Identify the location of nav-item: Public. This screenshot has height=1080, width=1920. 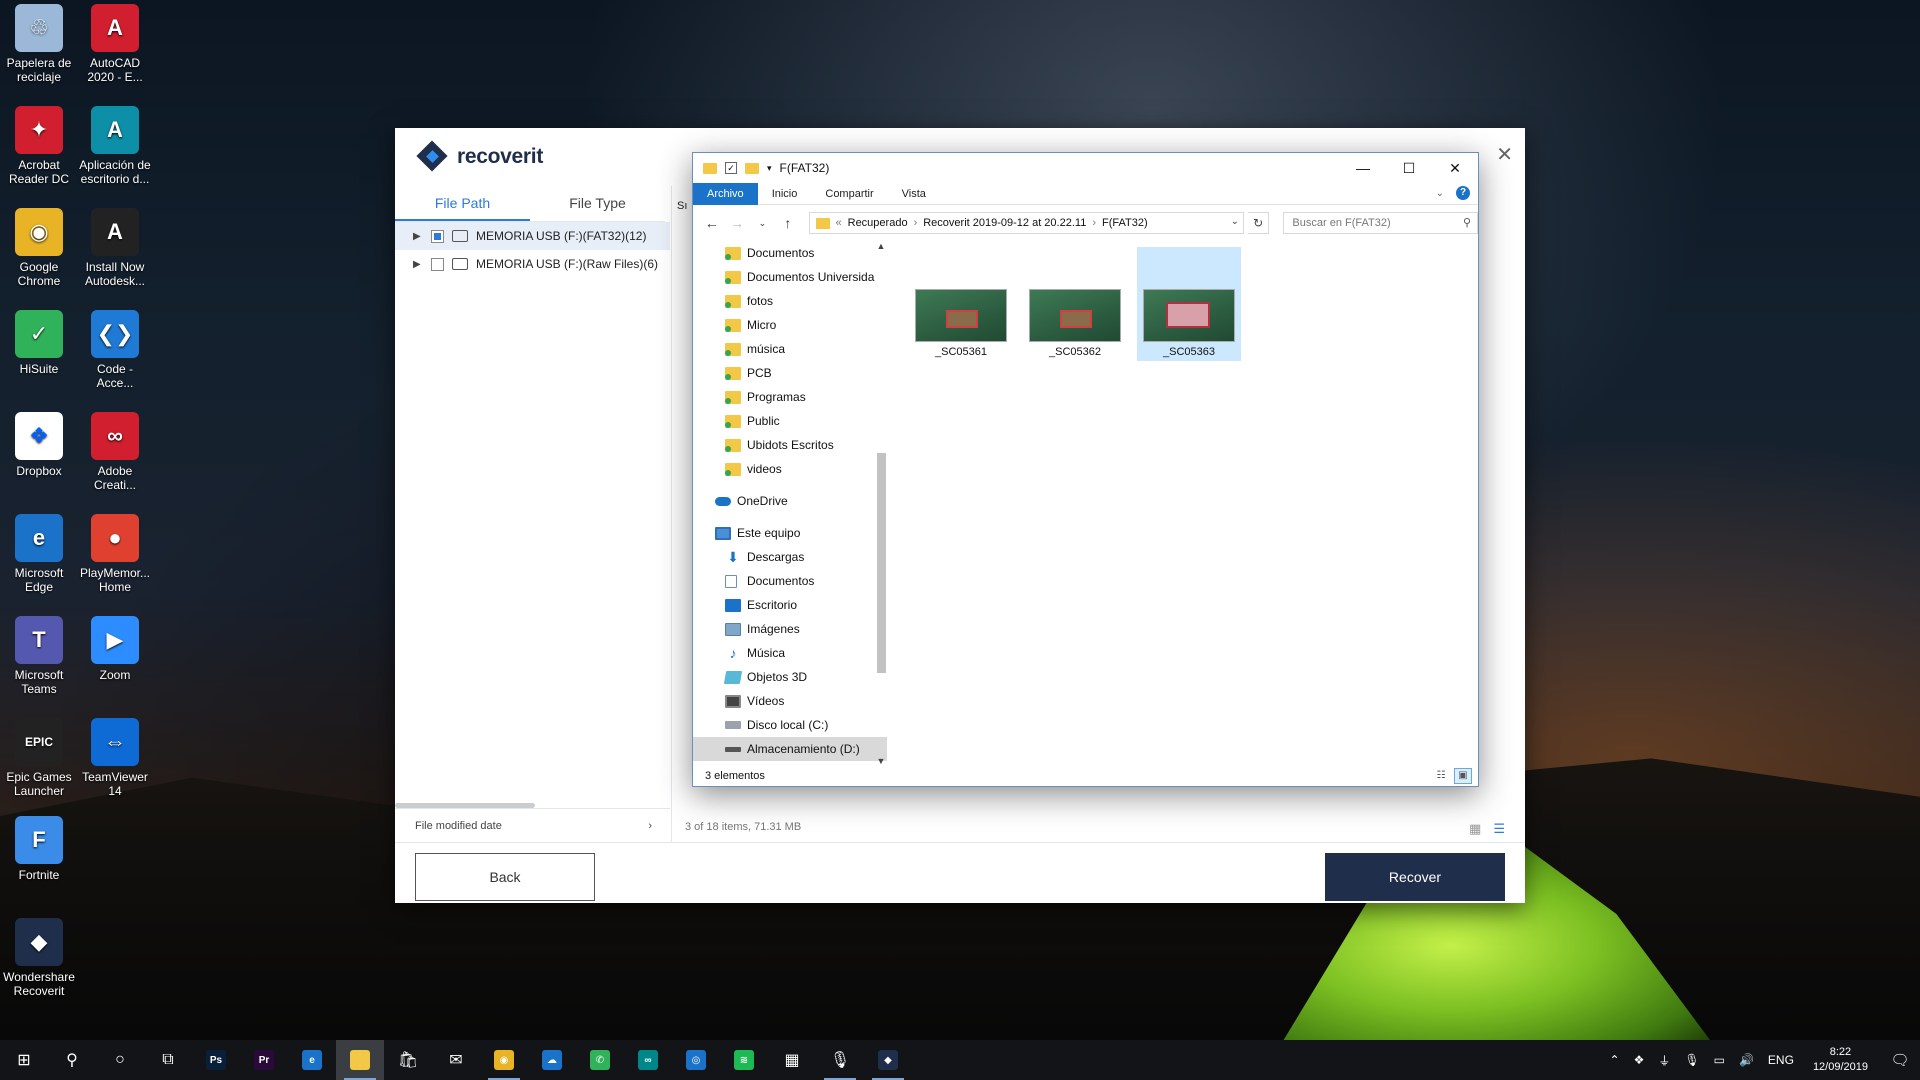
(790, 421).